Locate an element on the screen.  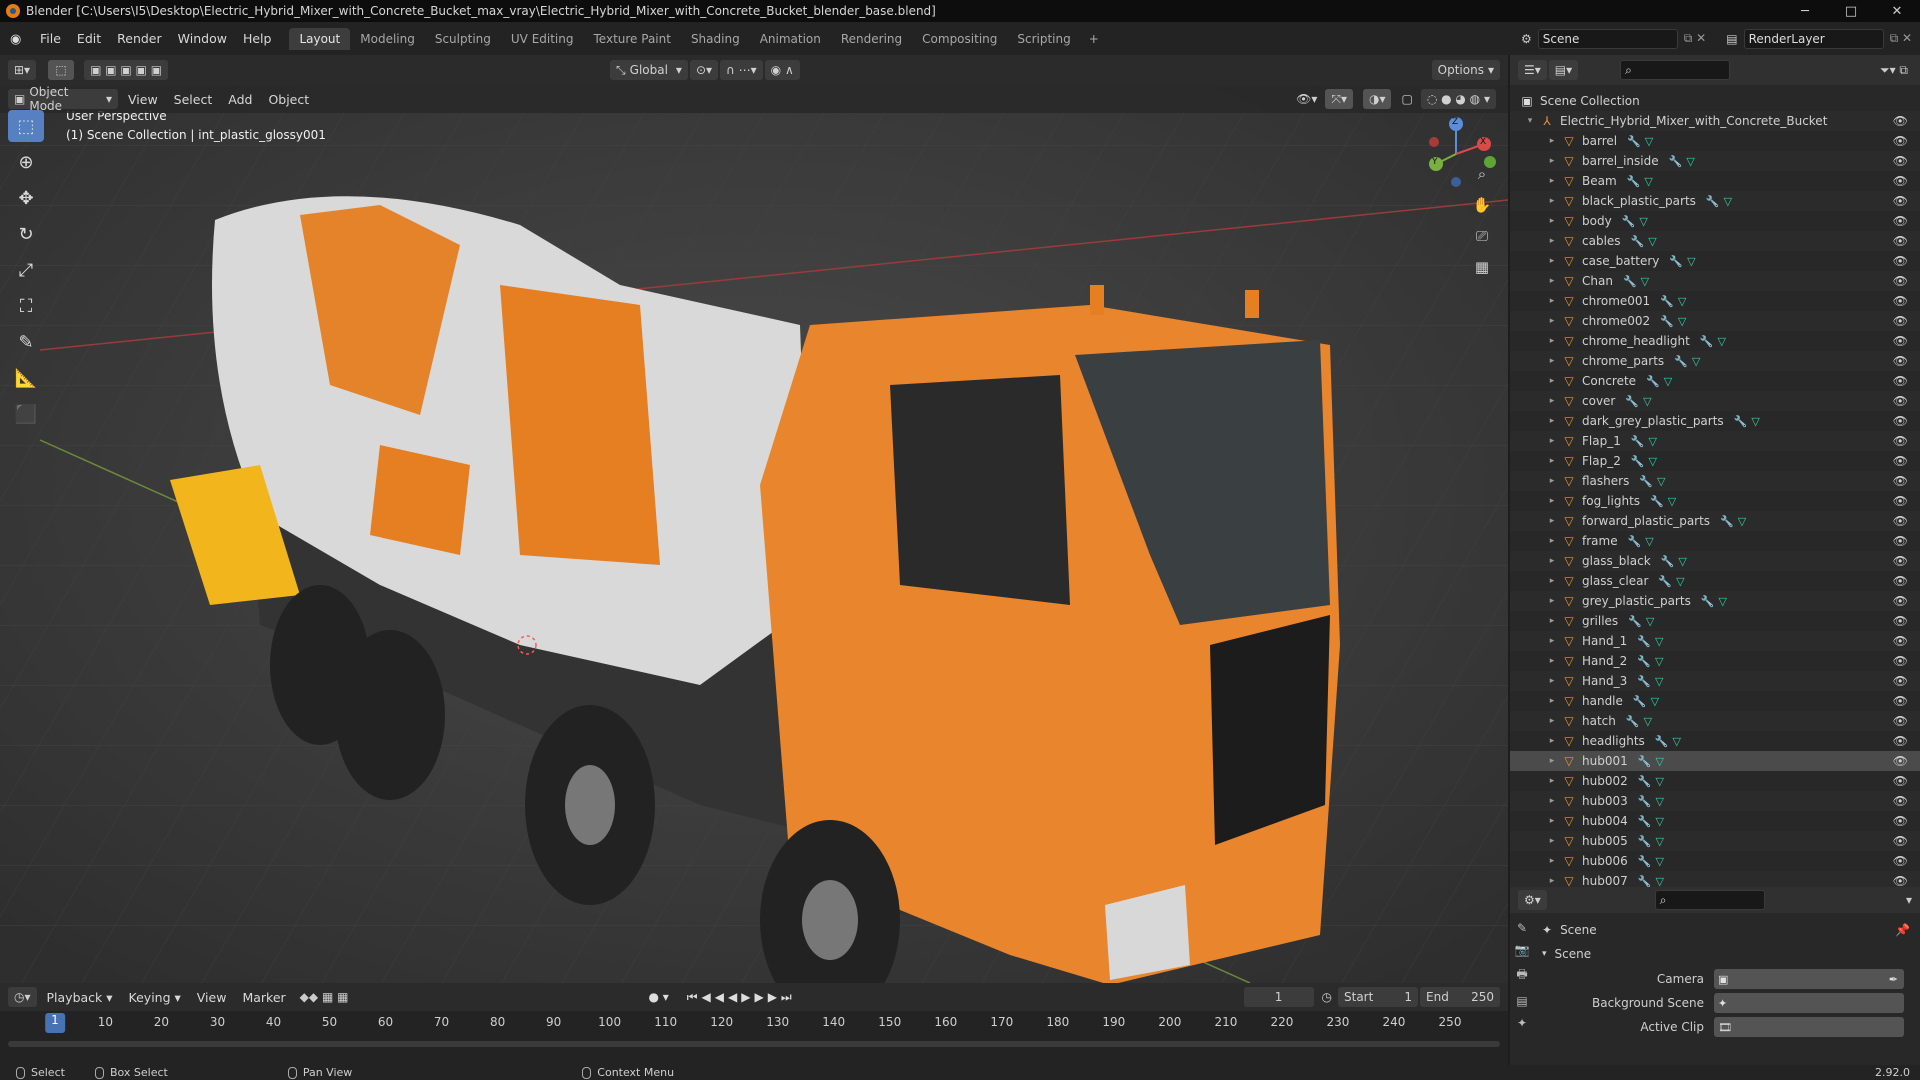
add-workspace-button: + is located at coordinates (1094, 39).